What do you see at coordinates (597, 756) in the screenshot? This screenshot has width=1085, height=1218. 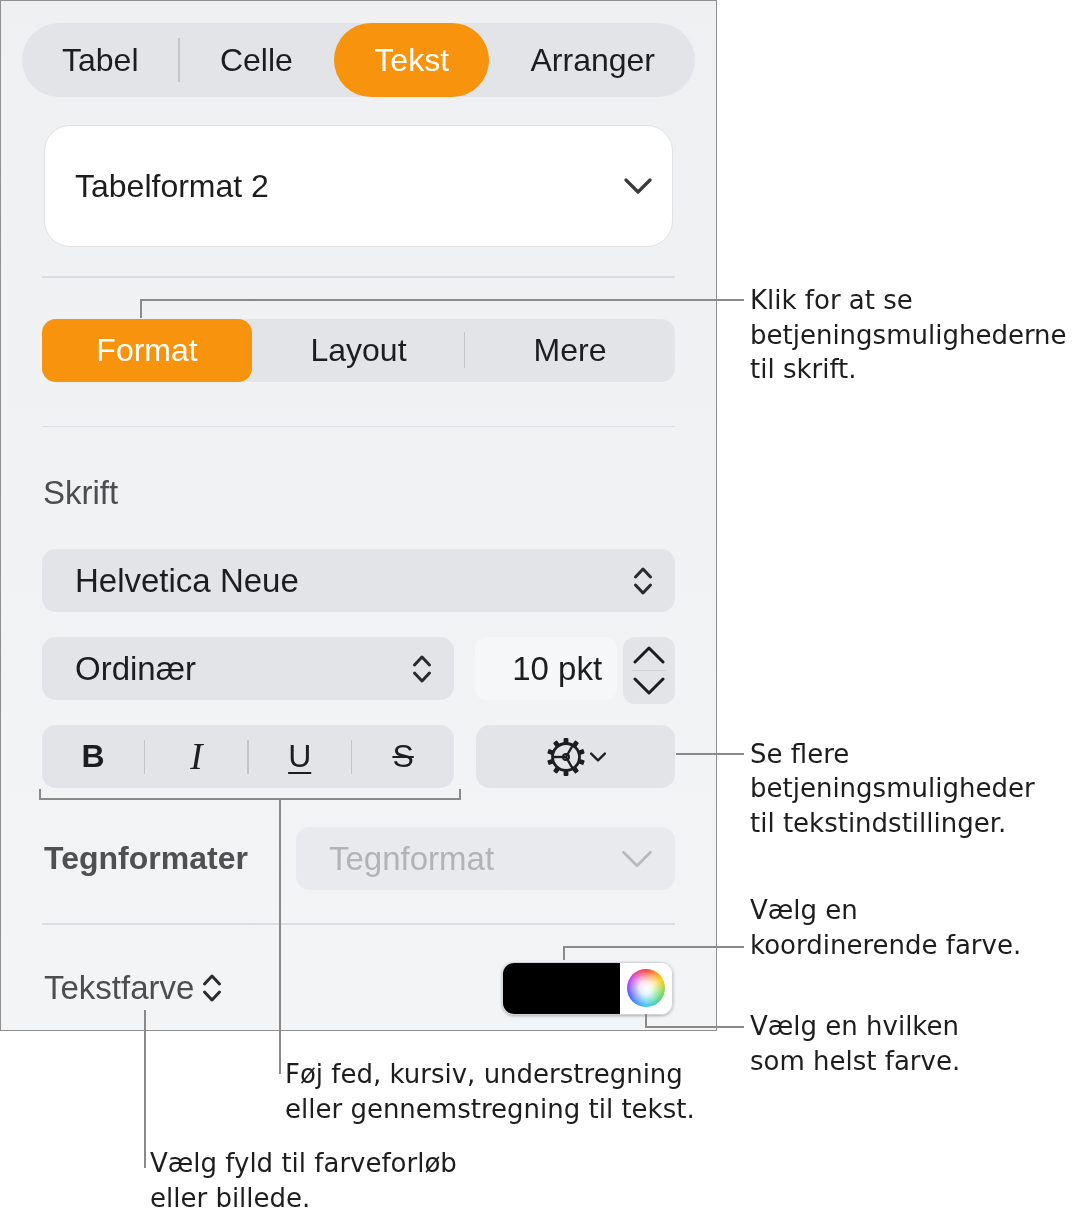 I see `caret-icon` at bounding box center [597, 756].